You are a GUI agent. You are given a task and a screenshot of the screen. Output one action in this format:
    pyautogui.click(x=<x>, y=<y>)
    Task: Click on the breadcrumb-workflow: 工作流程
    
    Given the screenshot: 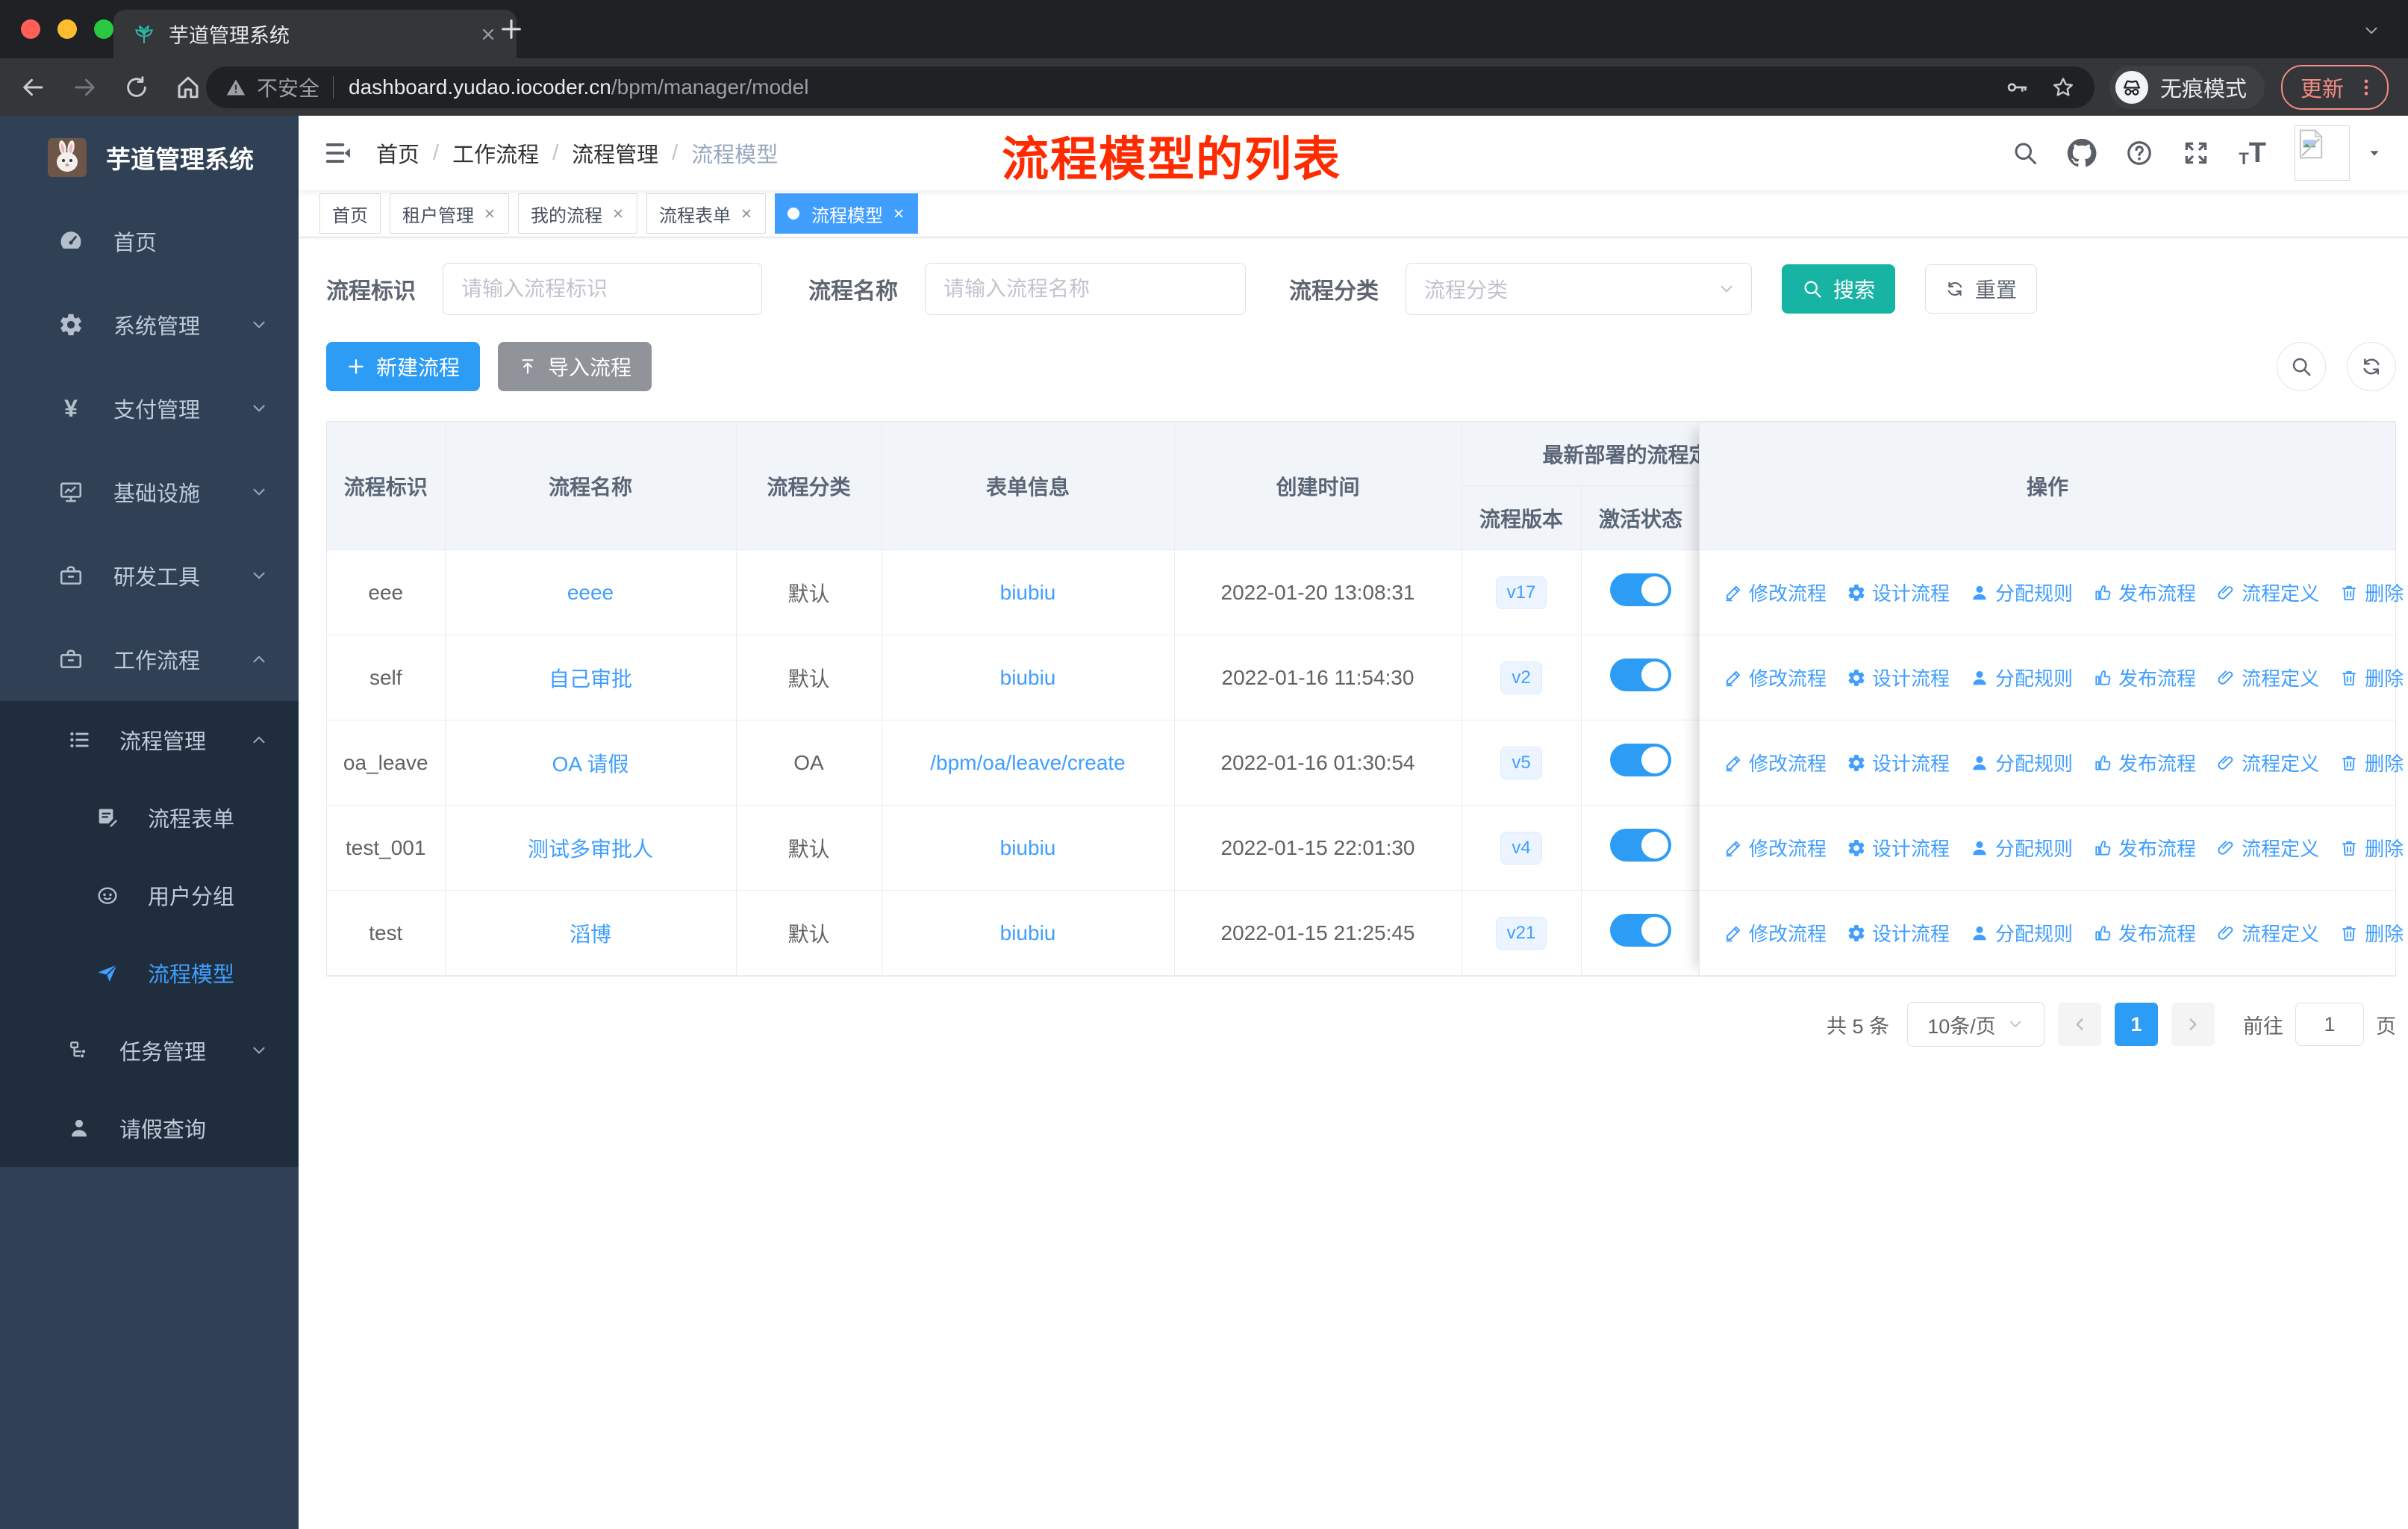 What is the action you would take?
    pyautogui.click(x=495, y=153)
    